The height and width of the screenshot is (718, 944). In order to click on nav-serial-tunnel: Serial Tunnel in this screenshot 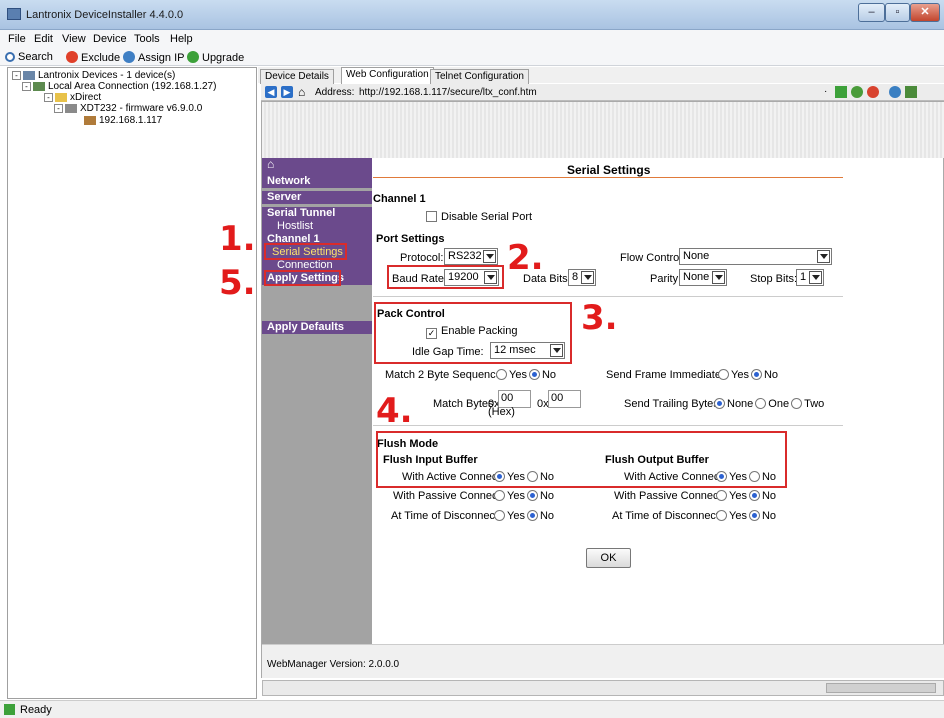, I will do `click(317, 213)`.